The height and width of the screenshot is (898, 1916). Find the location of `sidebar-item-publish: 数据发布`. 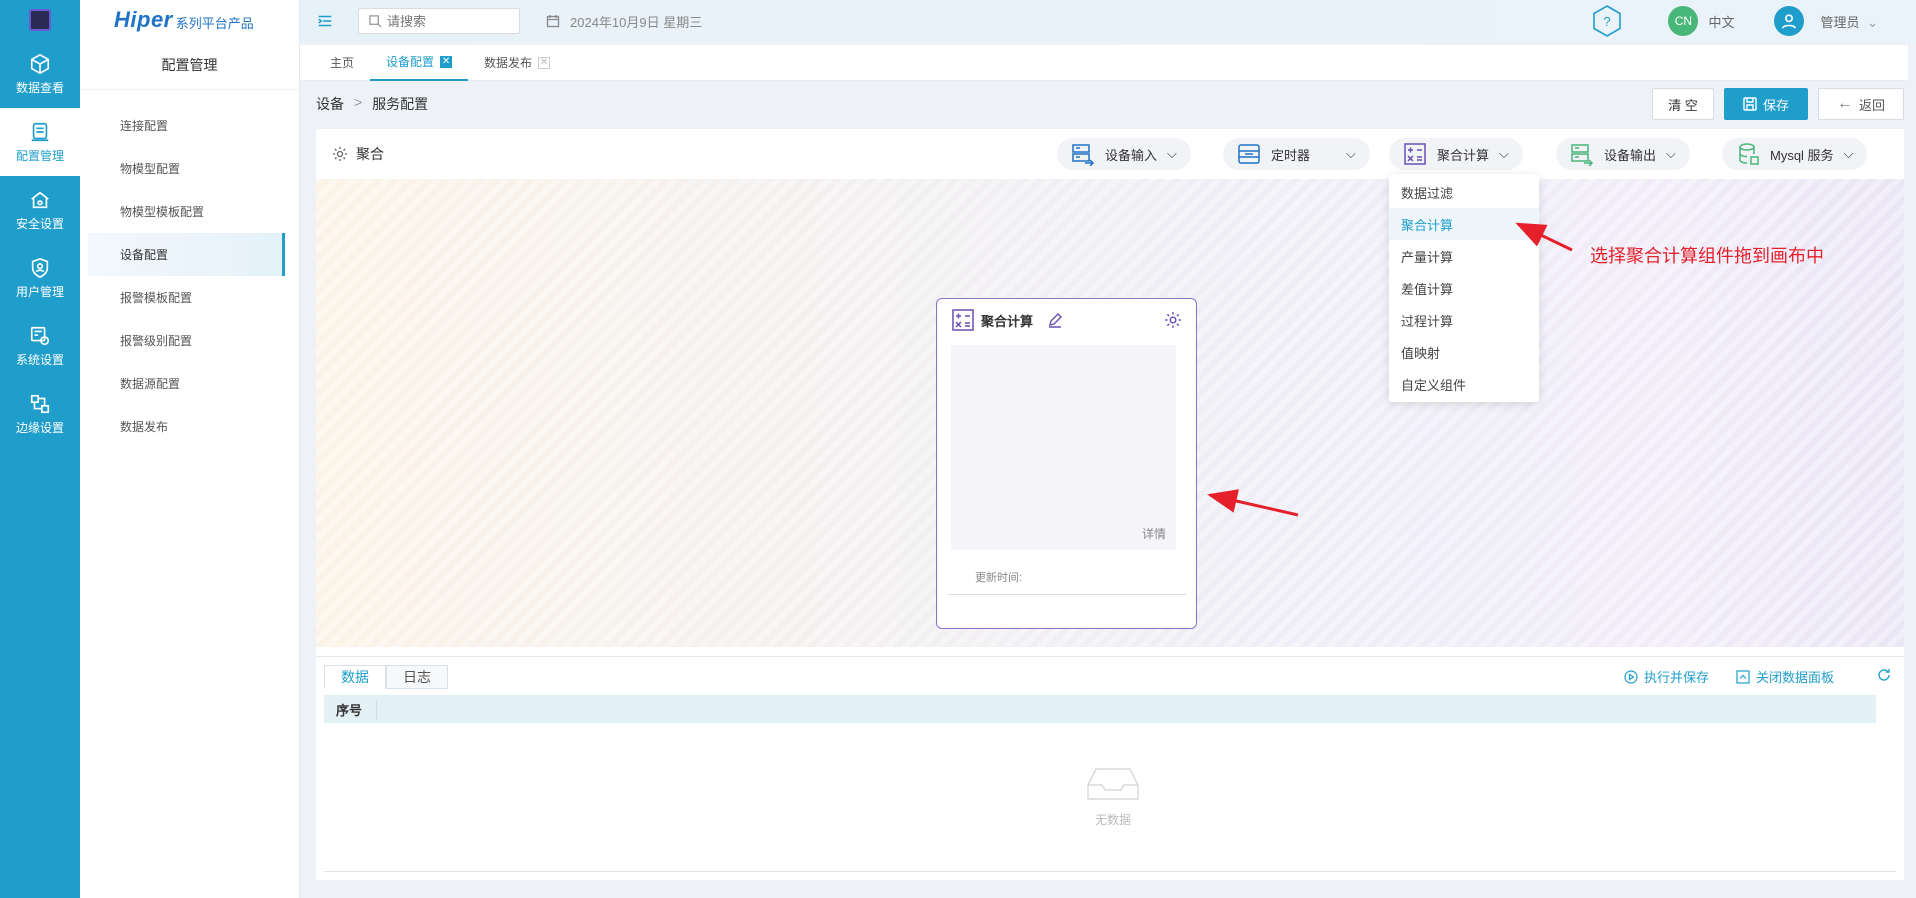

sidebar-item-publish: 数据发布 is located at coordinates (186, 426).